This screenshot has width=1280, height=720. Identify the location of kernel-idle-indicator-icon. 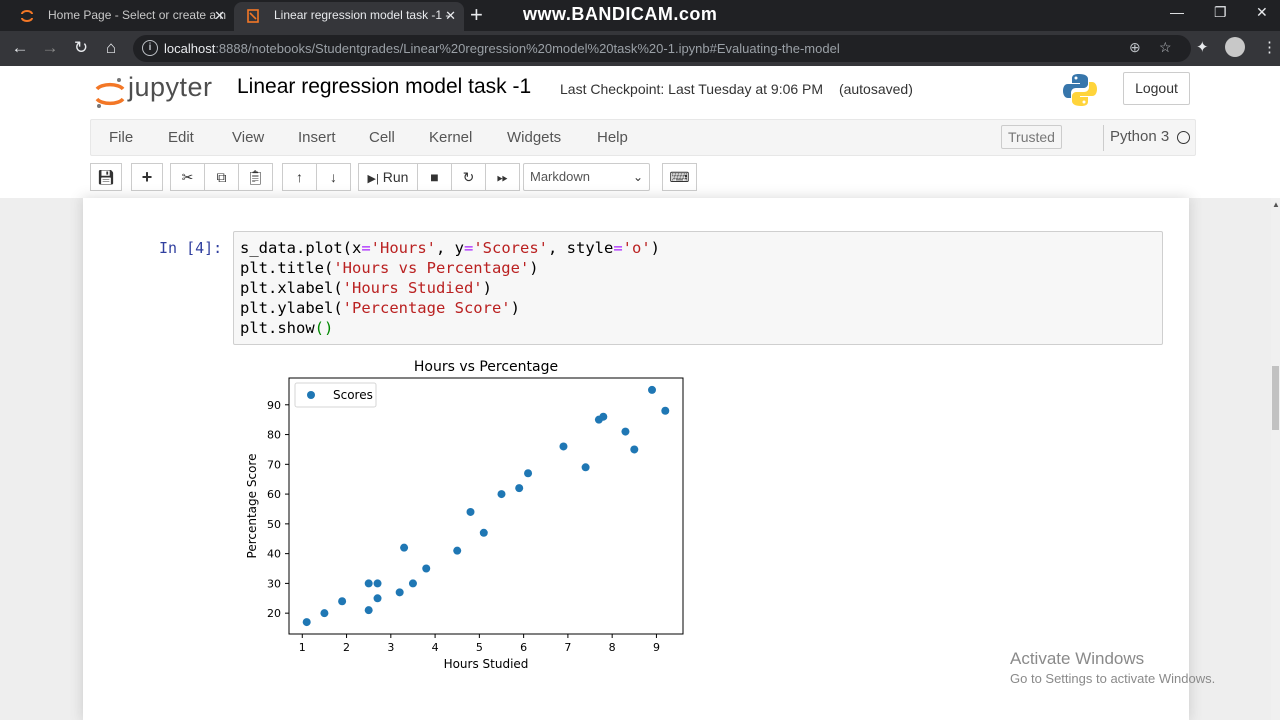
(1183, 137).